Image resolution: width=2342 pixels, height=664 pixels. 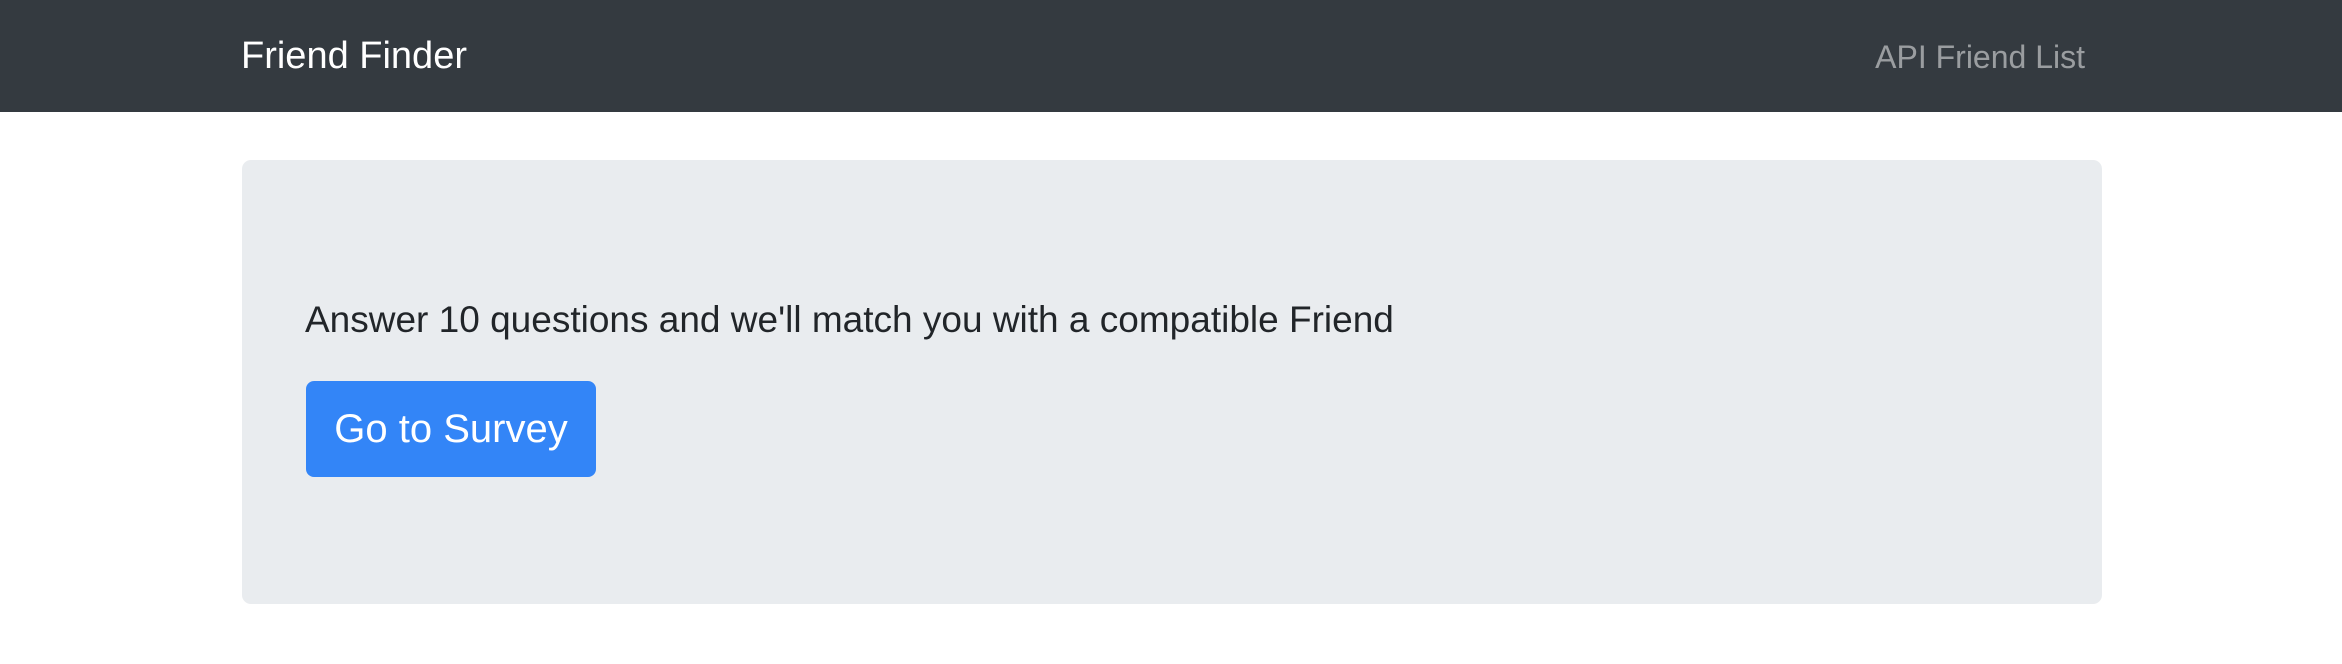 What do you see at coordinates (354, 56) in the screenshot?
I see `navbar-brand-link: Friend Finder` at bounding box center [354, 56].